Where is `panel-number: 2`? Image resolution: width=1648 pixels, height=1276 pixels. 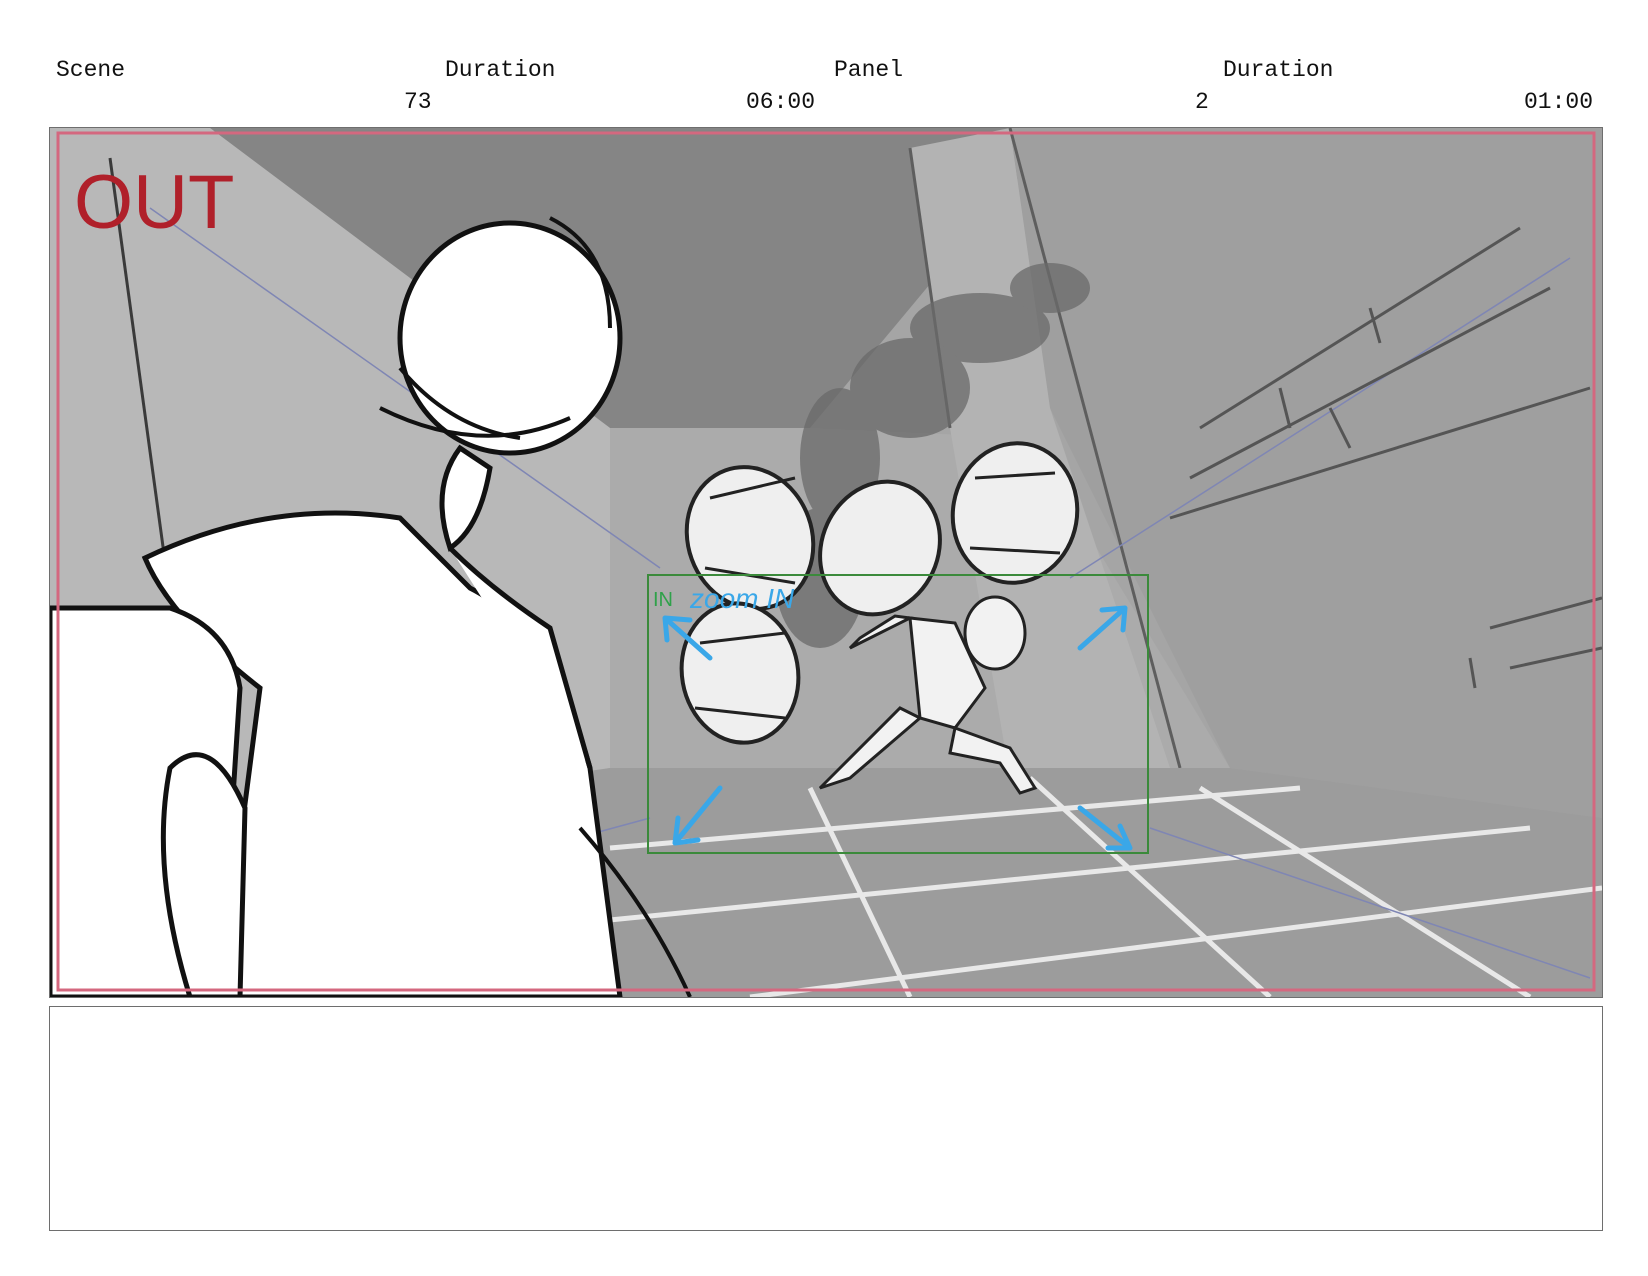 panel-number: 2 is located at coordinates (1202, 102).